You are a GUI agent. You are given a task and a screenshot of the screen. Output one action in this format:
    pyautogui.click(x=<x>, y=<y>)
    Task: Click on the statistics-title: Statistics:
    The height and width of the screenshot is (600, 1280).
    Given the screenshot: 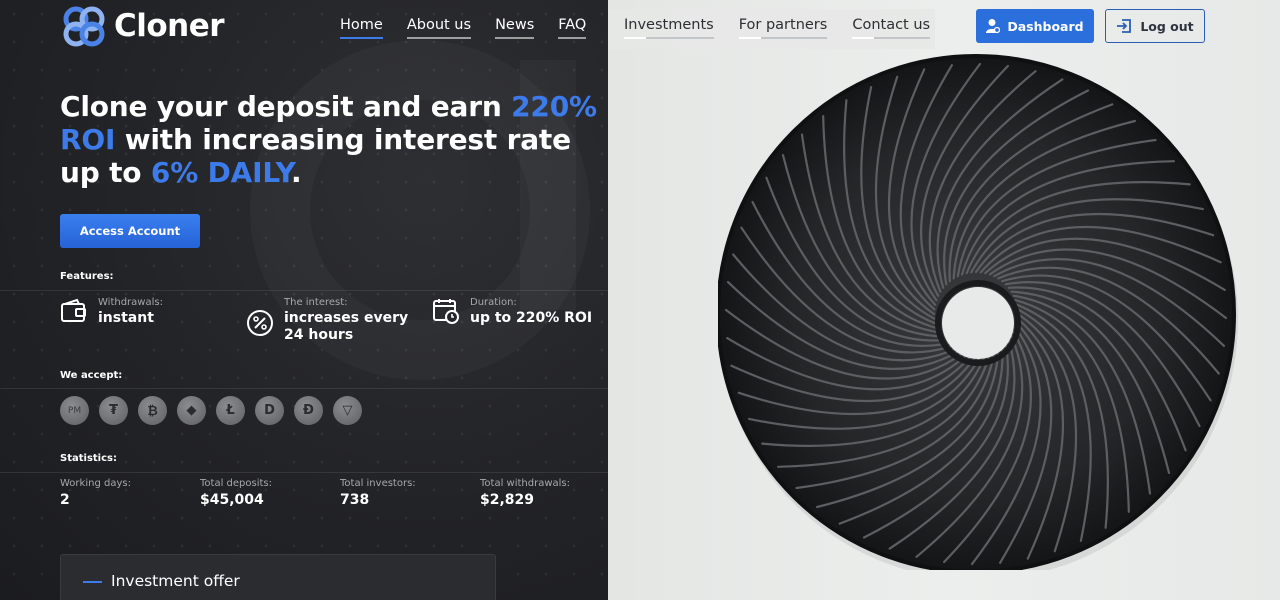 What is the action you would take?
    pyautogui.click(x=88, y=458)
    